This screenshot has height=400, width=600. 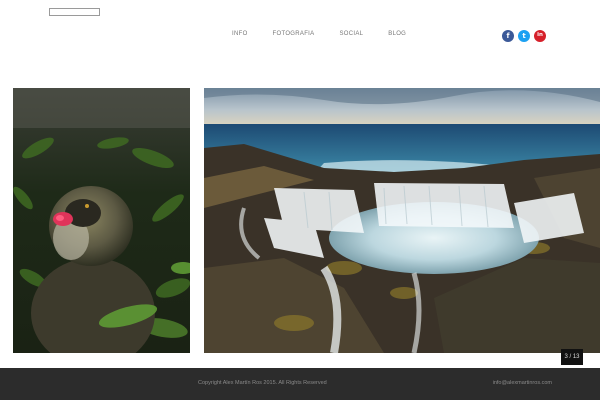 What do you see at coordinates (294, 34) in the screenshot?
I see `nav-item-fotografia: FOTOGRAFIA` at bounding box center [294, 34].